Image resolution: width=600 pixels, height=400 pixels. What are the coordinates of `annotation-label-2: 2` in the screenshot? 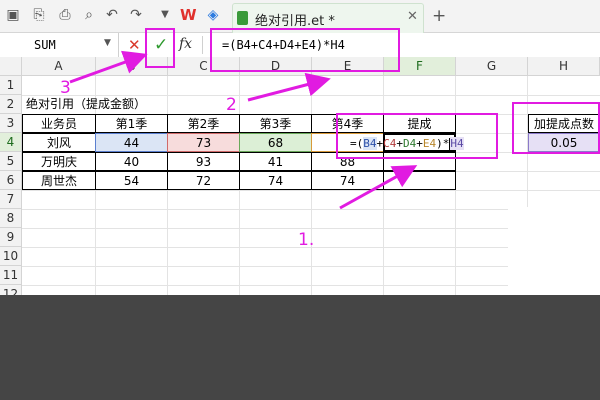 It's located at (231, 105).